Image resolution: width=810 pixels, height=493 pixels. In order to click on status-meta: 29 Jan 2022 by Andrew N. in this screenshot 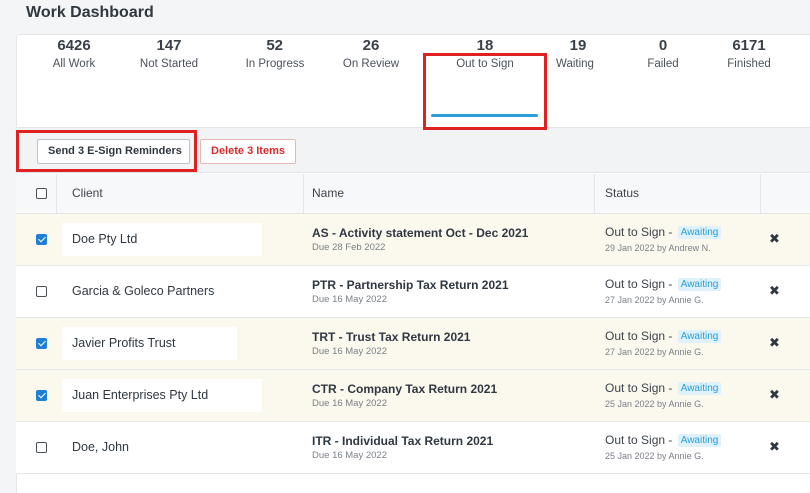, I will do `click(658, 248)`.